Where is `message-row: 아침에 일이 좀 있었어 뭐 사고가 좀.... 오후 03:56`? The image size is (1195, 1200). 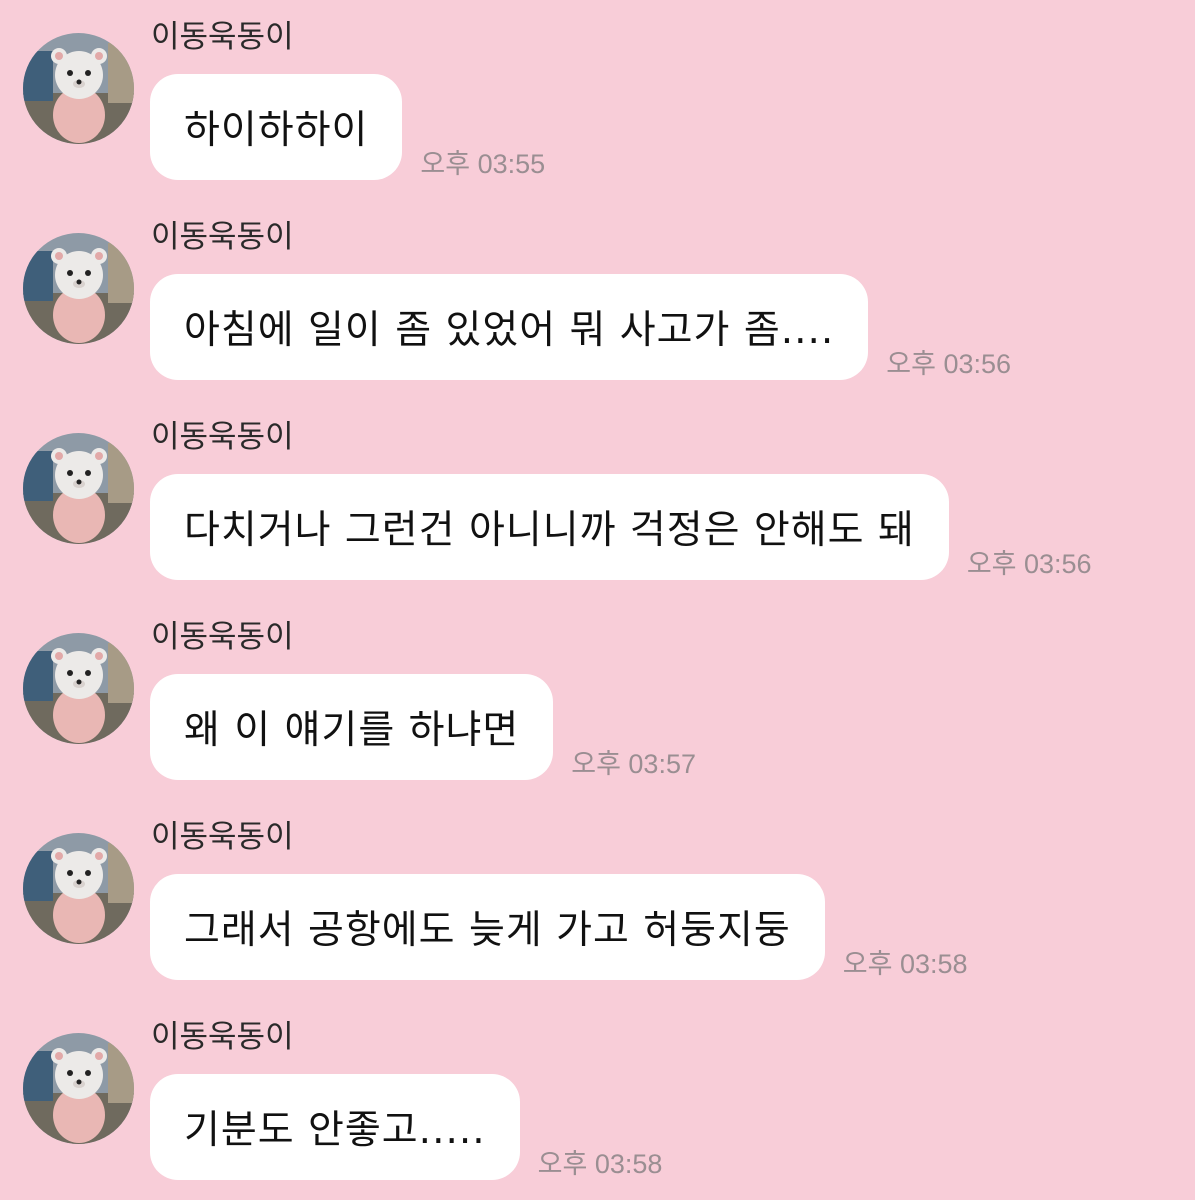 message-row: 아침에 일이 좀 있었어 뭐 사고가 좀.... 오후 03:56 is located at coordinates (580, 327).